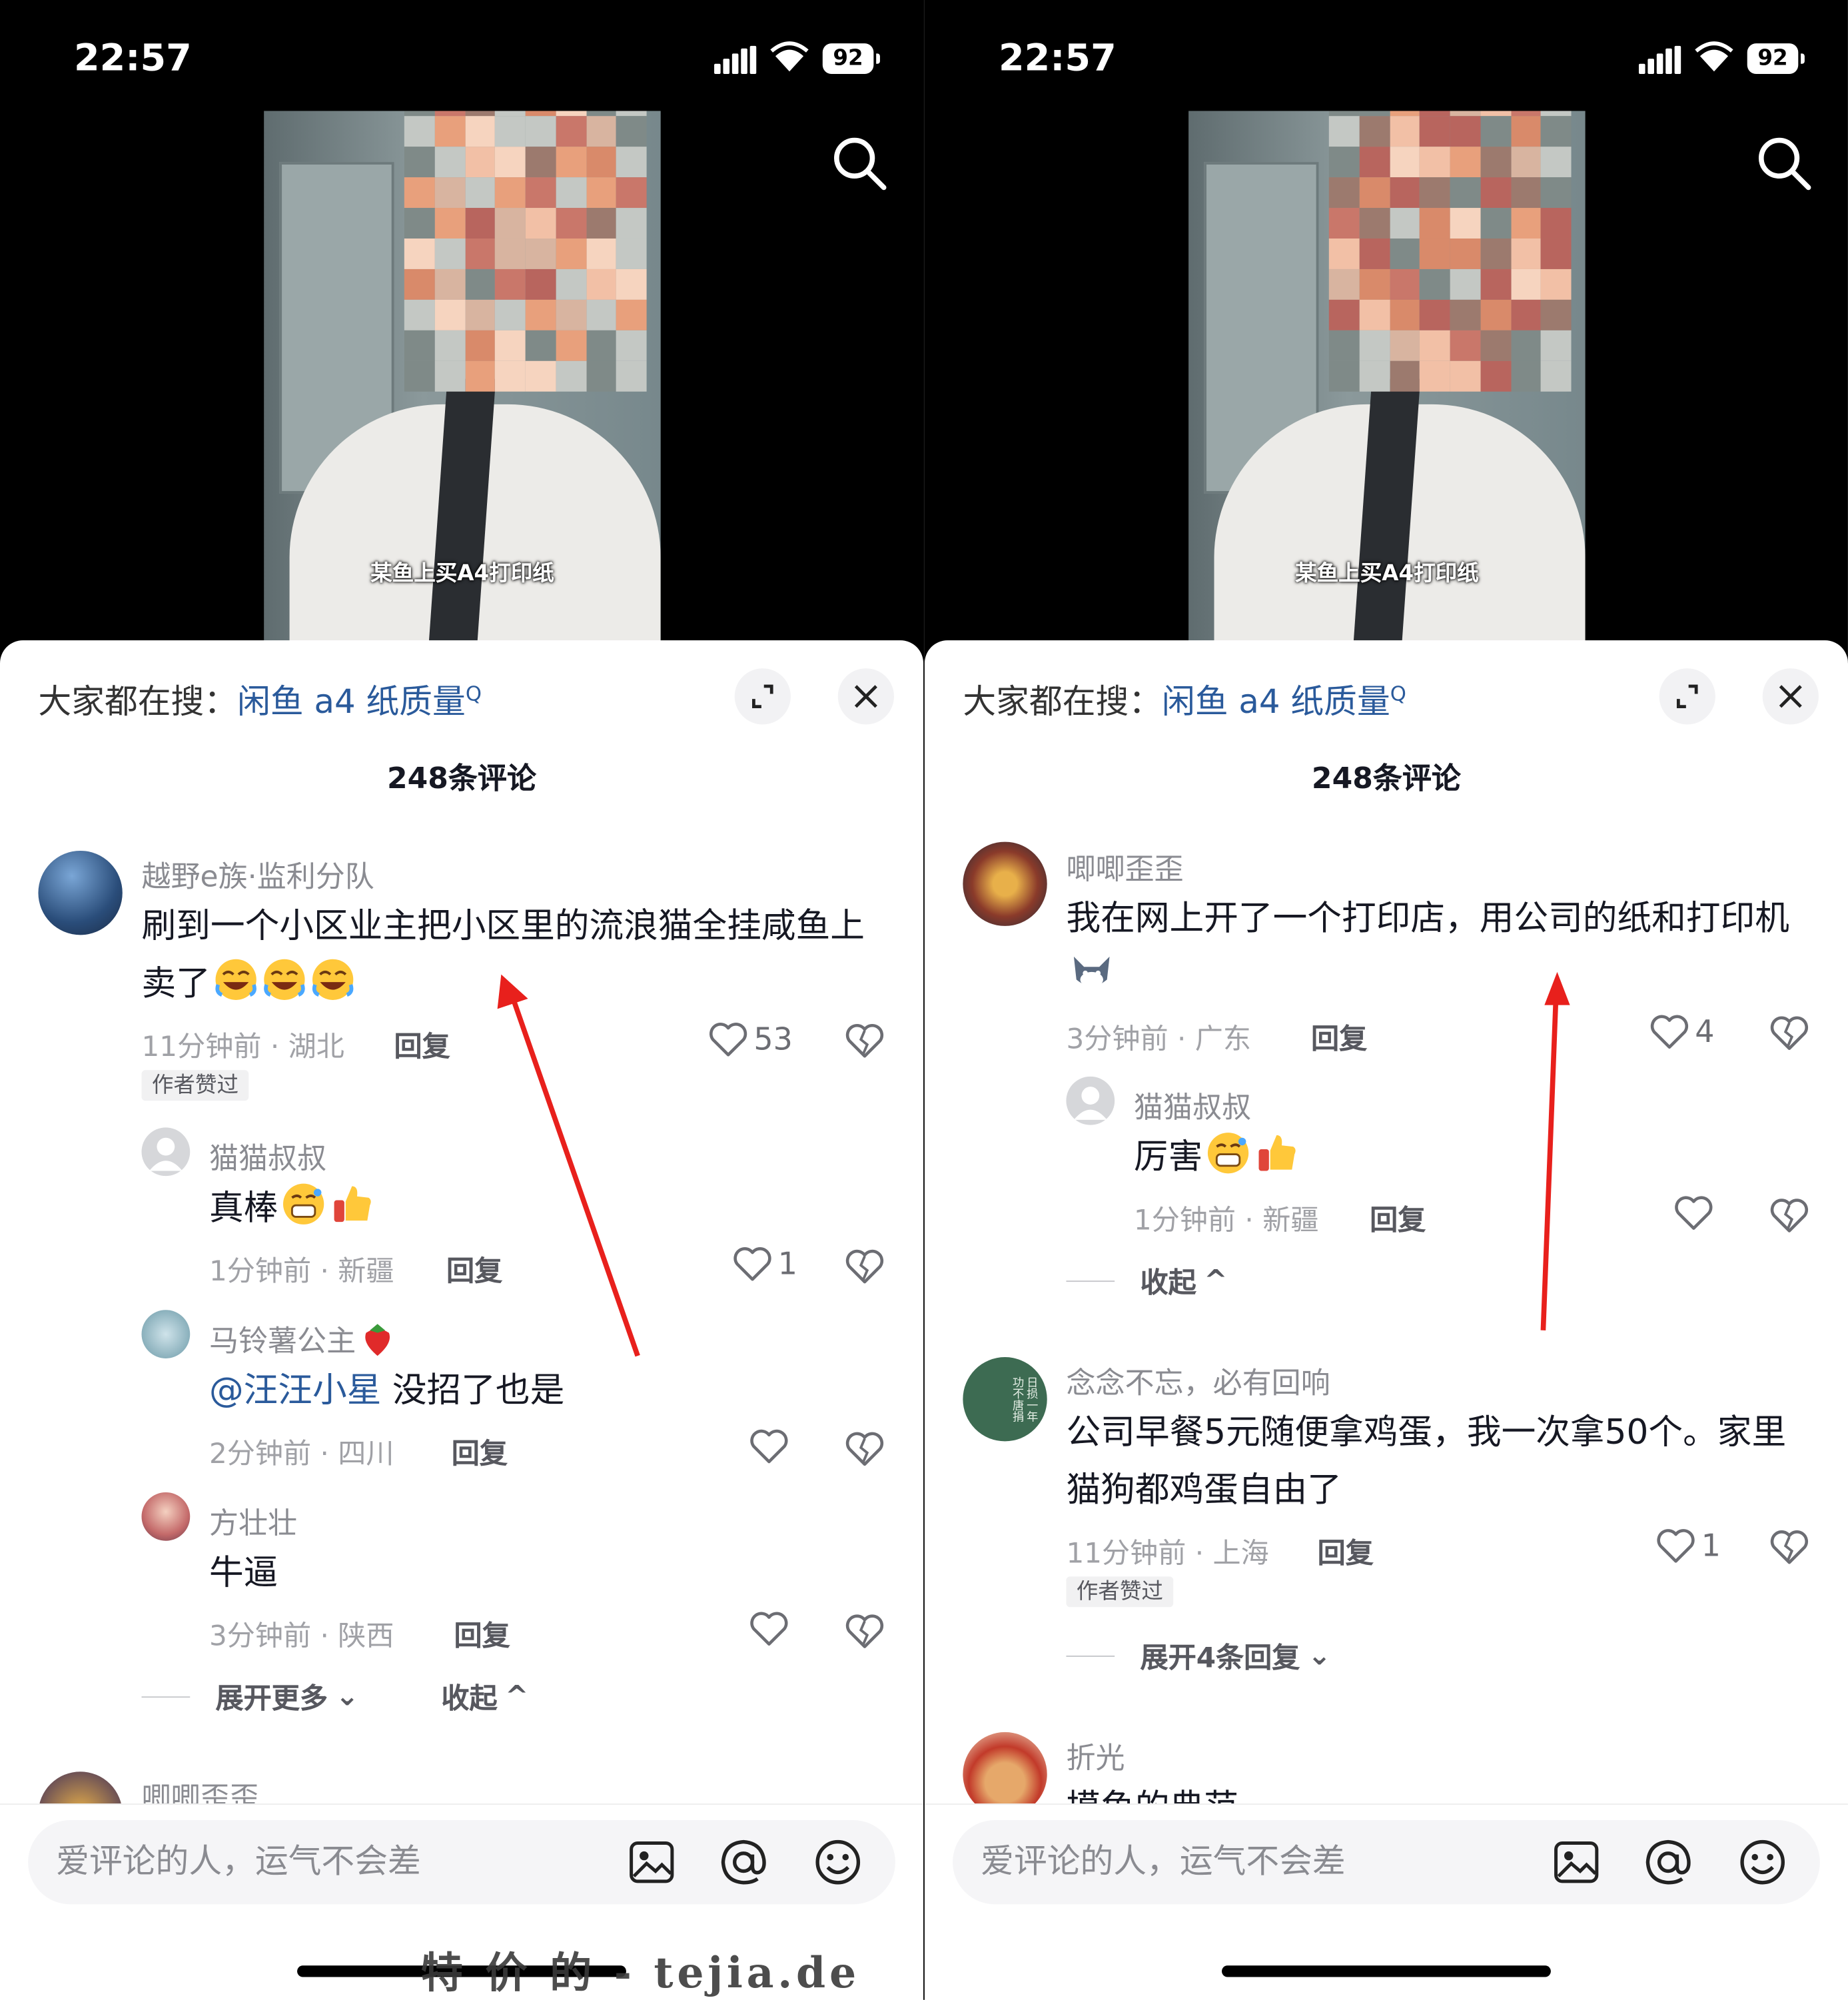 The image size is (1848, 2000). What do you see at coordinates (462, 574) in the screenshot?
I see `video-caption: 某鱼上买A4打印纸` at bounding box center [462, 574].